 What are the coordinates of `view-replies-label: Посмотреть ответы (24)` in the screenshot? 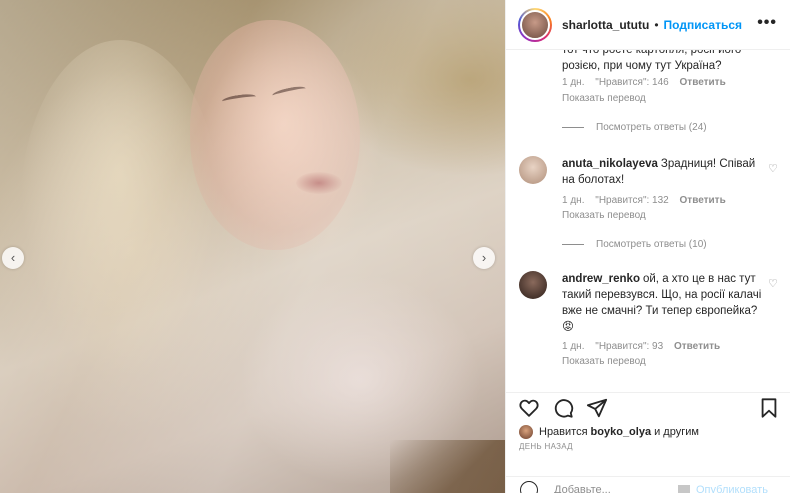 It's located at (651, 127).